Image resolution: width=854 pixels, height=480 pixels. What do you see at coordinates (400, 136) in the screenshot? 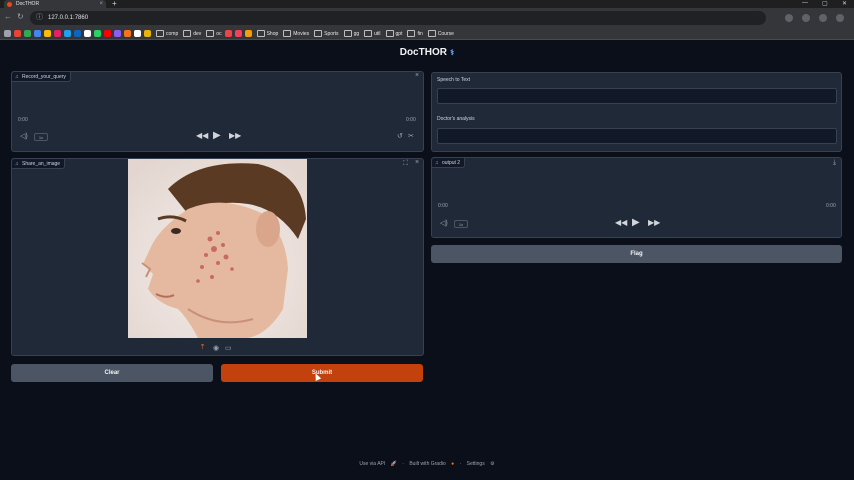
I see `undo-icon: ↺` at bounding box center [400, 136].